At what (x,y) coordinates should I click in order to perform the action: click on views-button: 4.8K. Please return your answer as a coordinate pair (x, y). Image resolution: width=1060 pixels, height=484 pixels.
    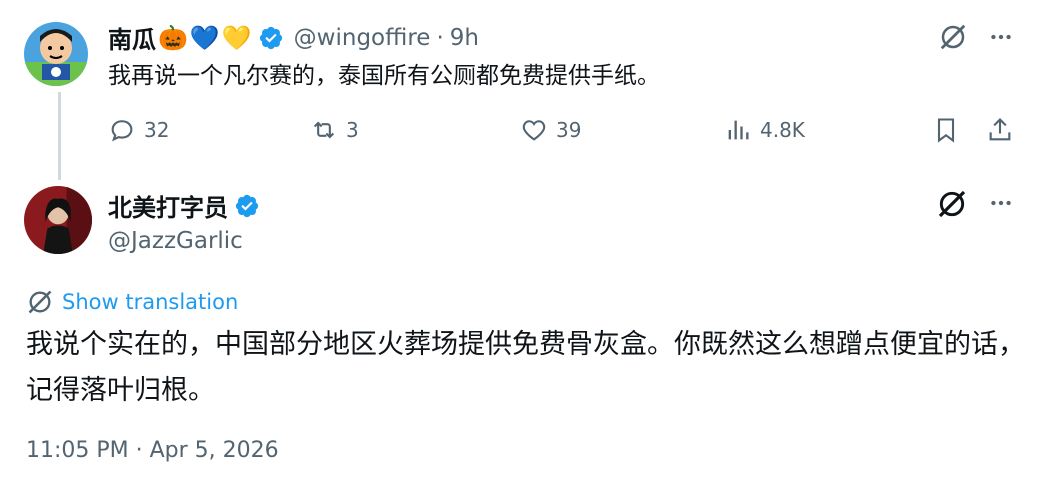
    Looking at the image, I should click on (764, 130).